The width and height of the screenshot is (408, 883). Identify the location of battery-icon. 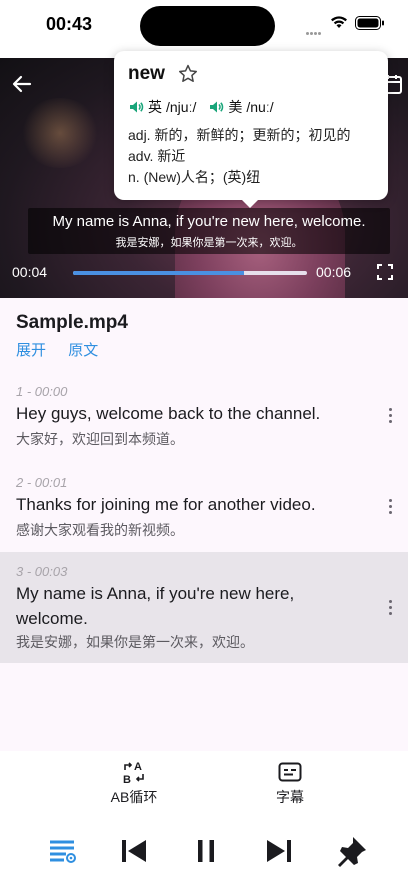
(369, 23).